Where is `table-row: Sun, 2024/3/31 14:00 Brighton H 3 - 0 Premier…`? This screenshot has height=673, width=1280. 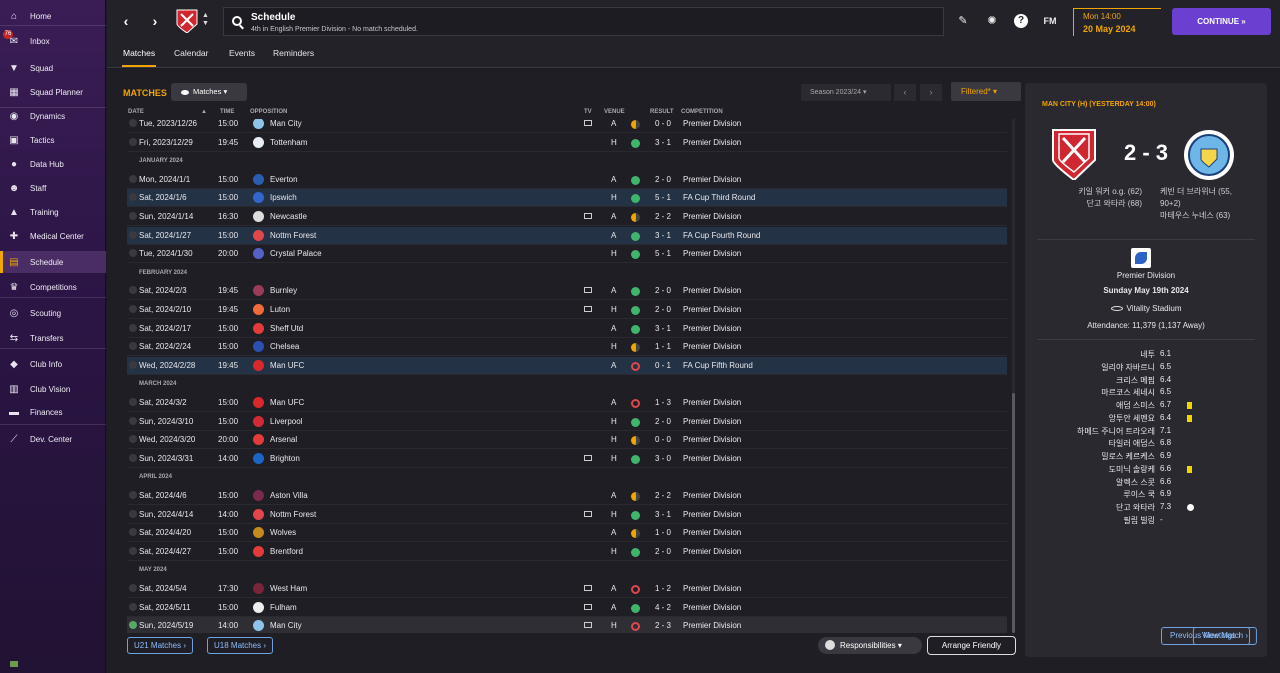
table-row: Sun, 2024/3/31 14:00 Brighton H 3 - 0 Premier… is located at coordinates (567, 459).